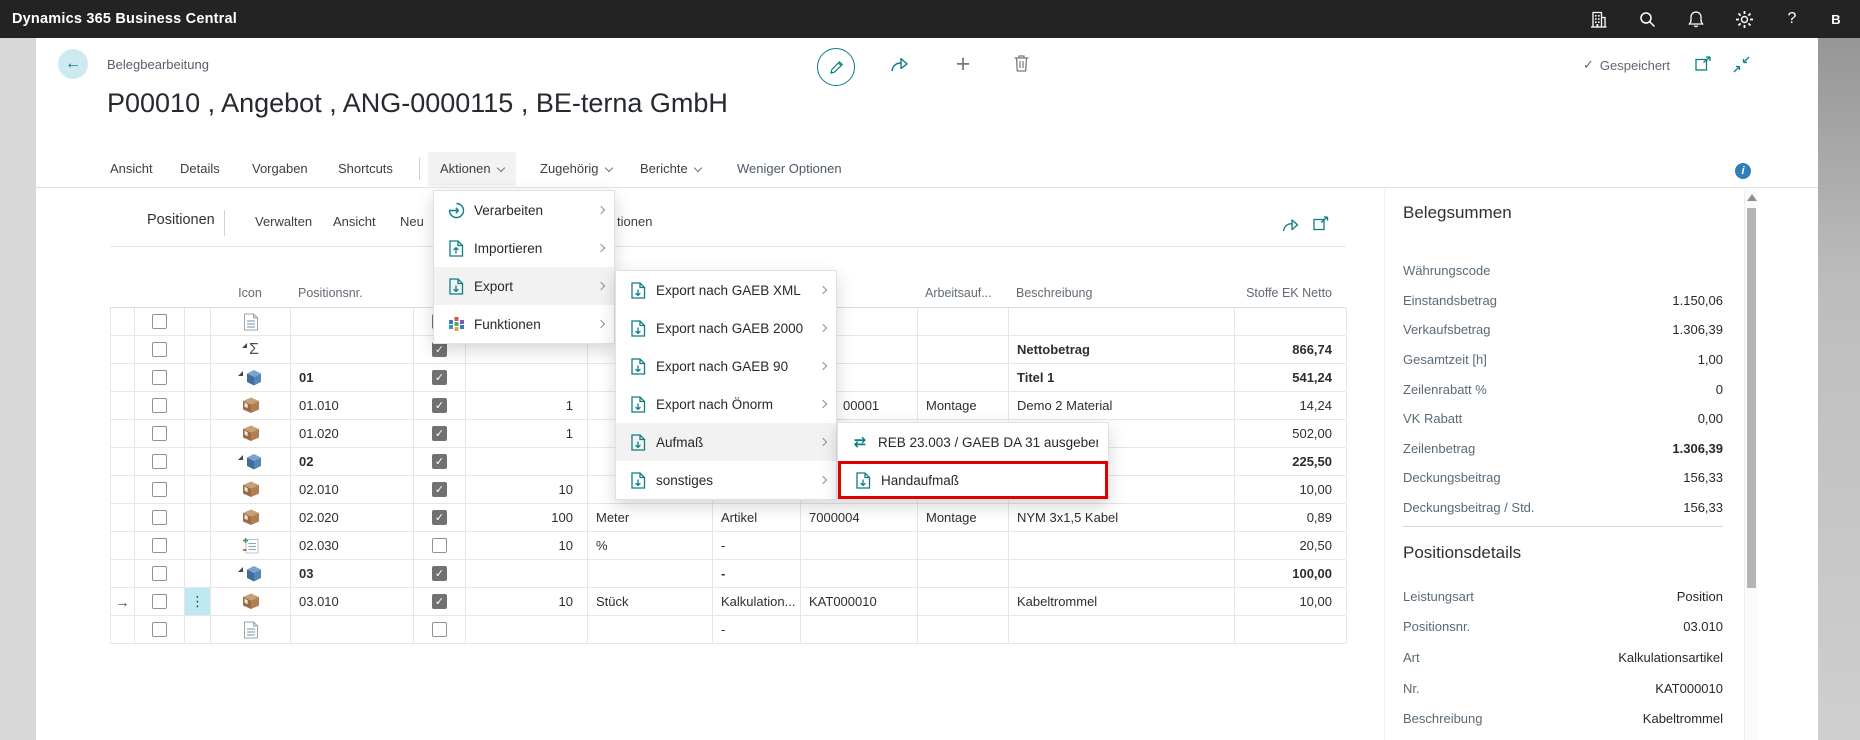  What do you see at coordinates (726, 366) in the screenshot?
I see `submenu-item-export-nach-gaeb-90: Export nach GAEB 90` at bounding box center [726, 366].